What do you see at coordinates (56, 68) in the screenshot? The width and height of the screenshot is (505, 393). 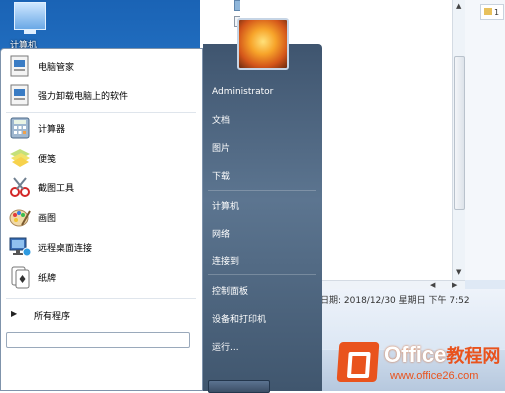 I see `program-label: 电脑管家` at bounding box center [56, 68].